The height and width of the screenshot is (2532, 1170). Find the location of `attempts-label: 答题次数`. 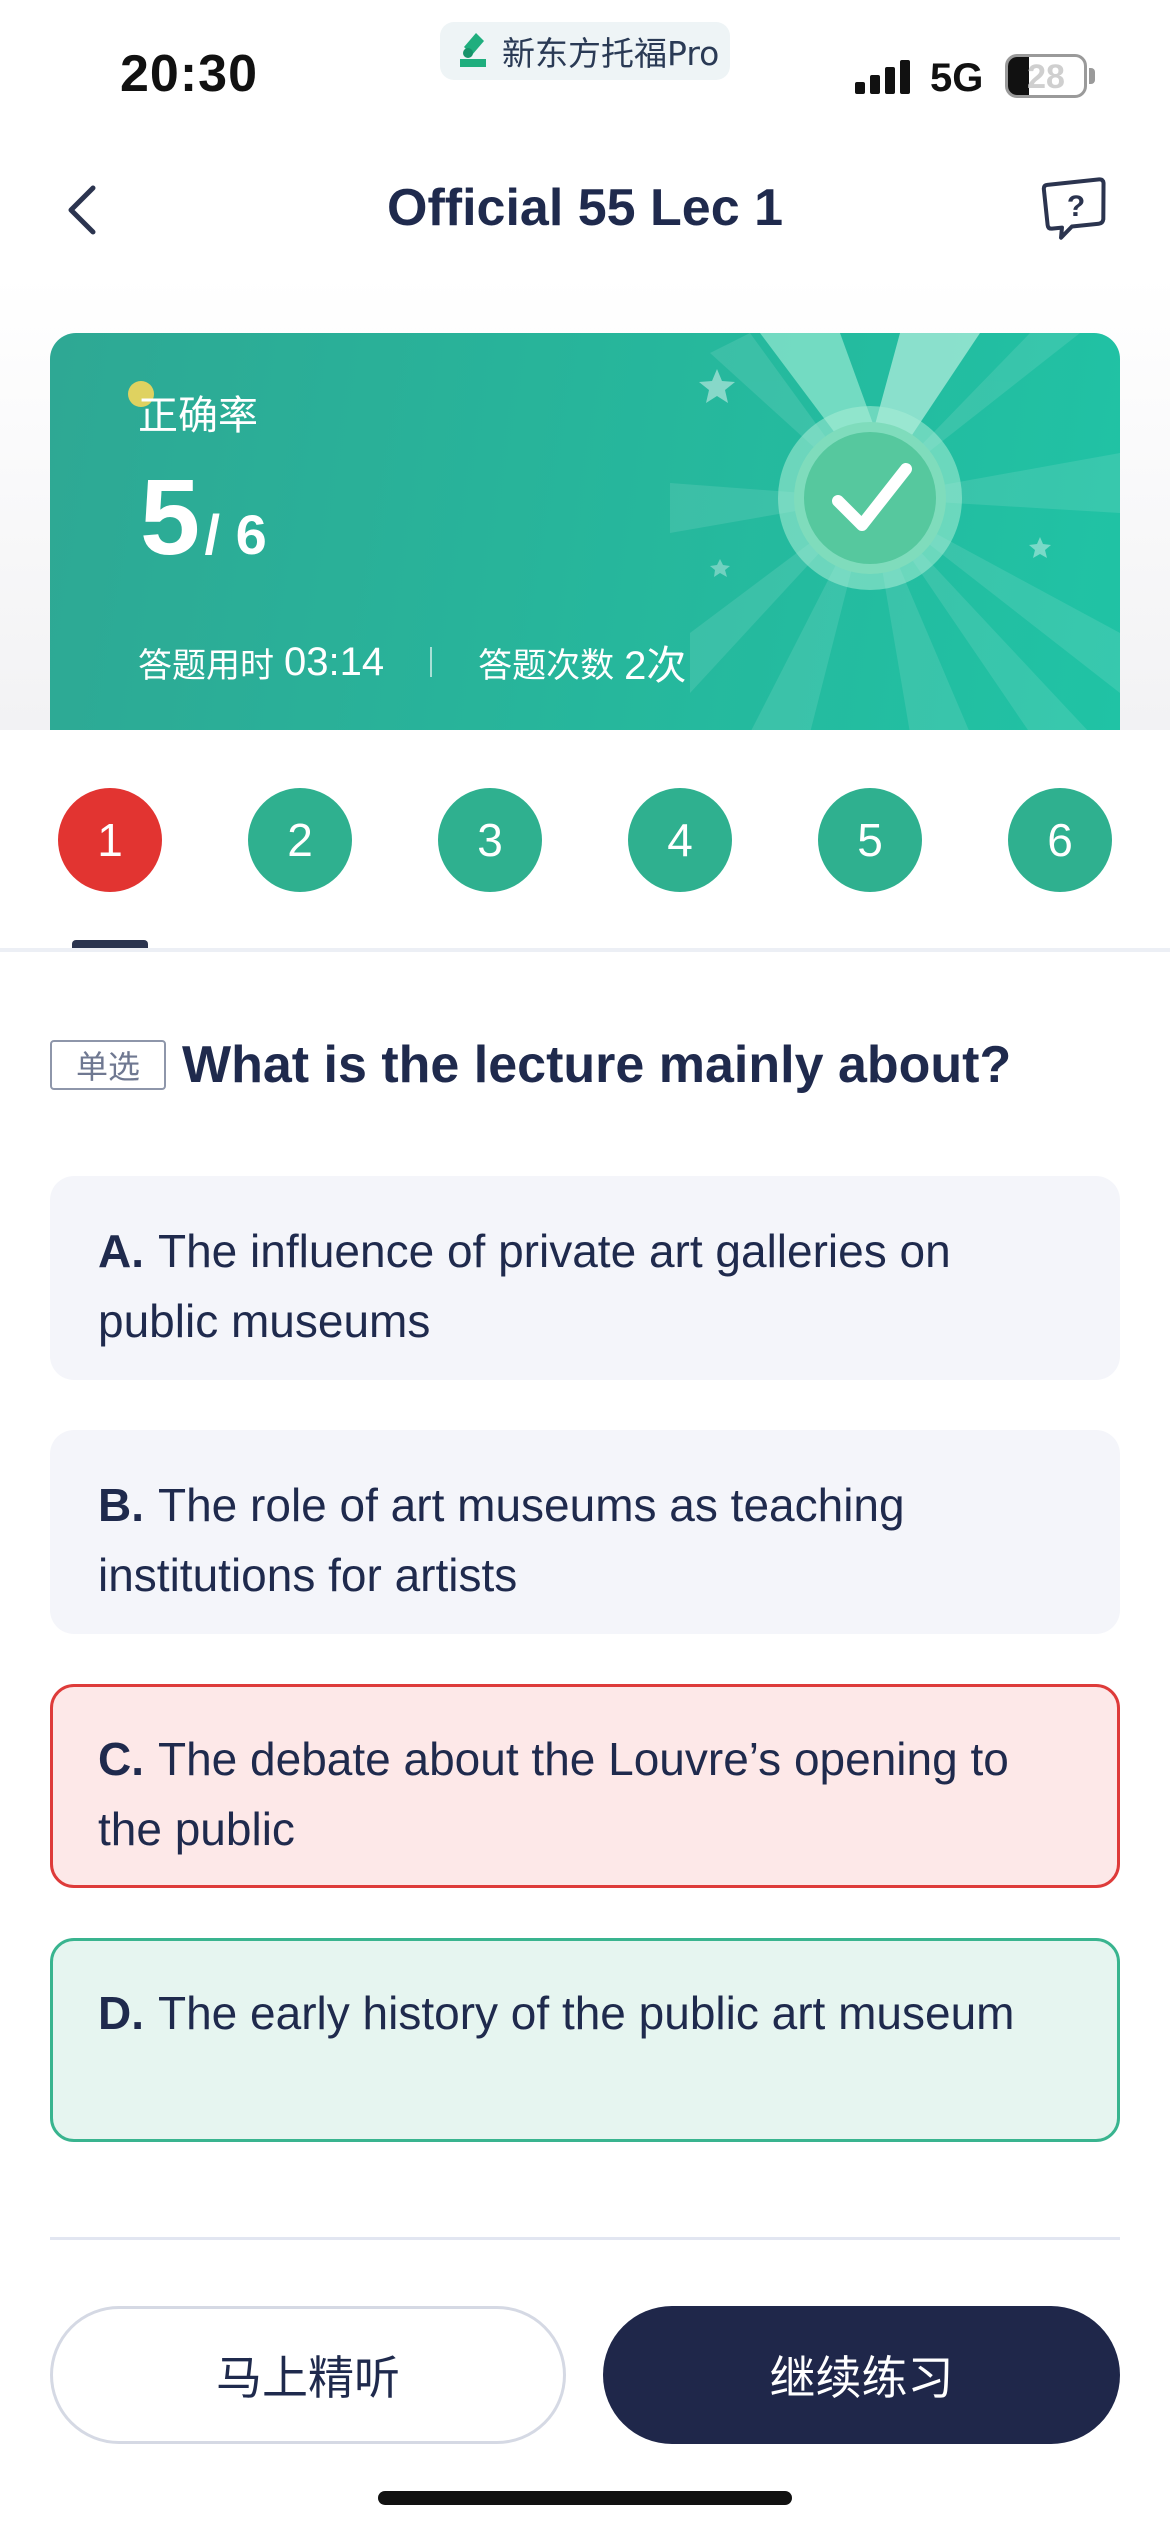

attempts-label: 答题次数 is located at coordinates (546, 665).